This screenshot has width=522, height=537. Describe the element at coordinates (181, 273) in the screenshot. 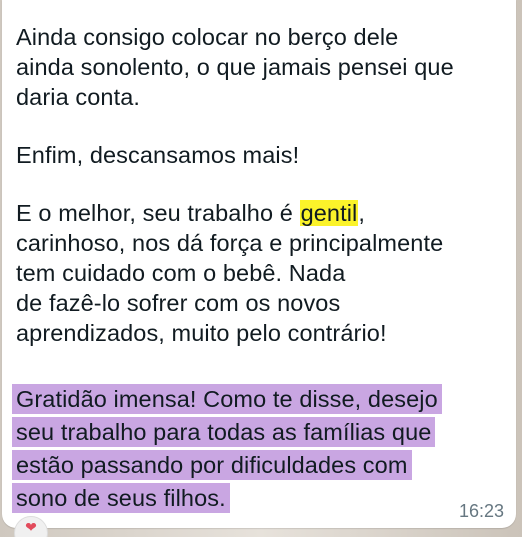

I see `text-line: tem cuidado com o bebê. Nada` at that location.